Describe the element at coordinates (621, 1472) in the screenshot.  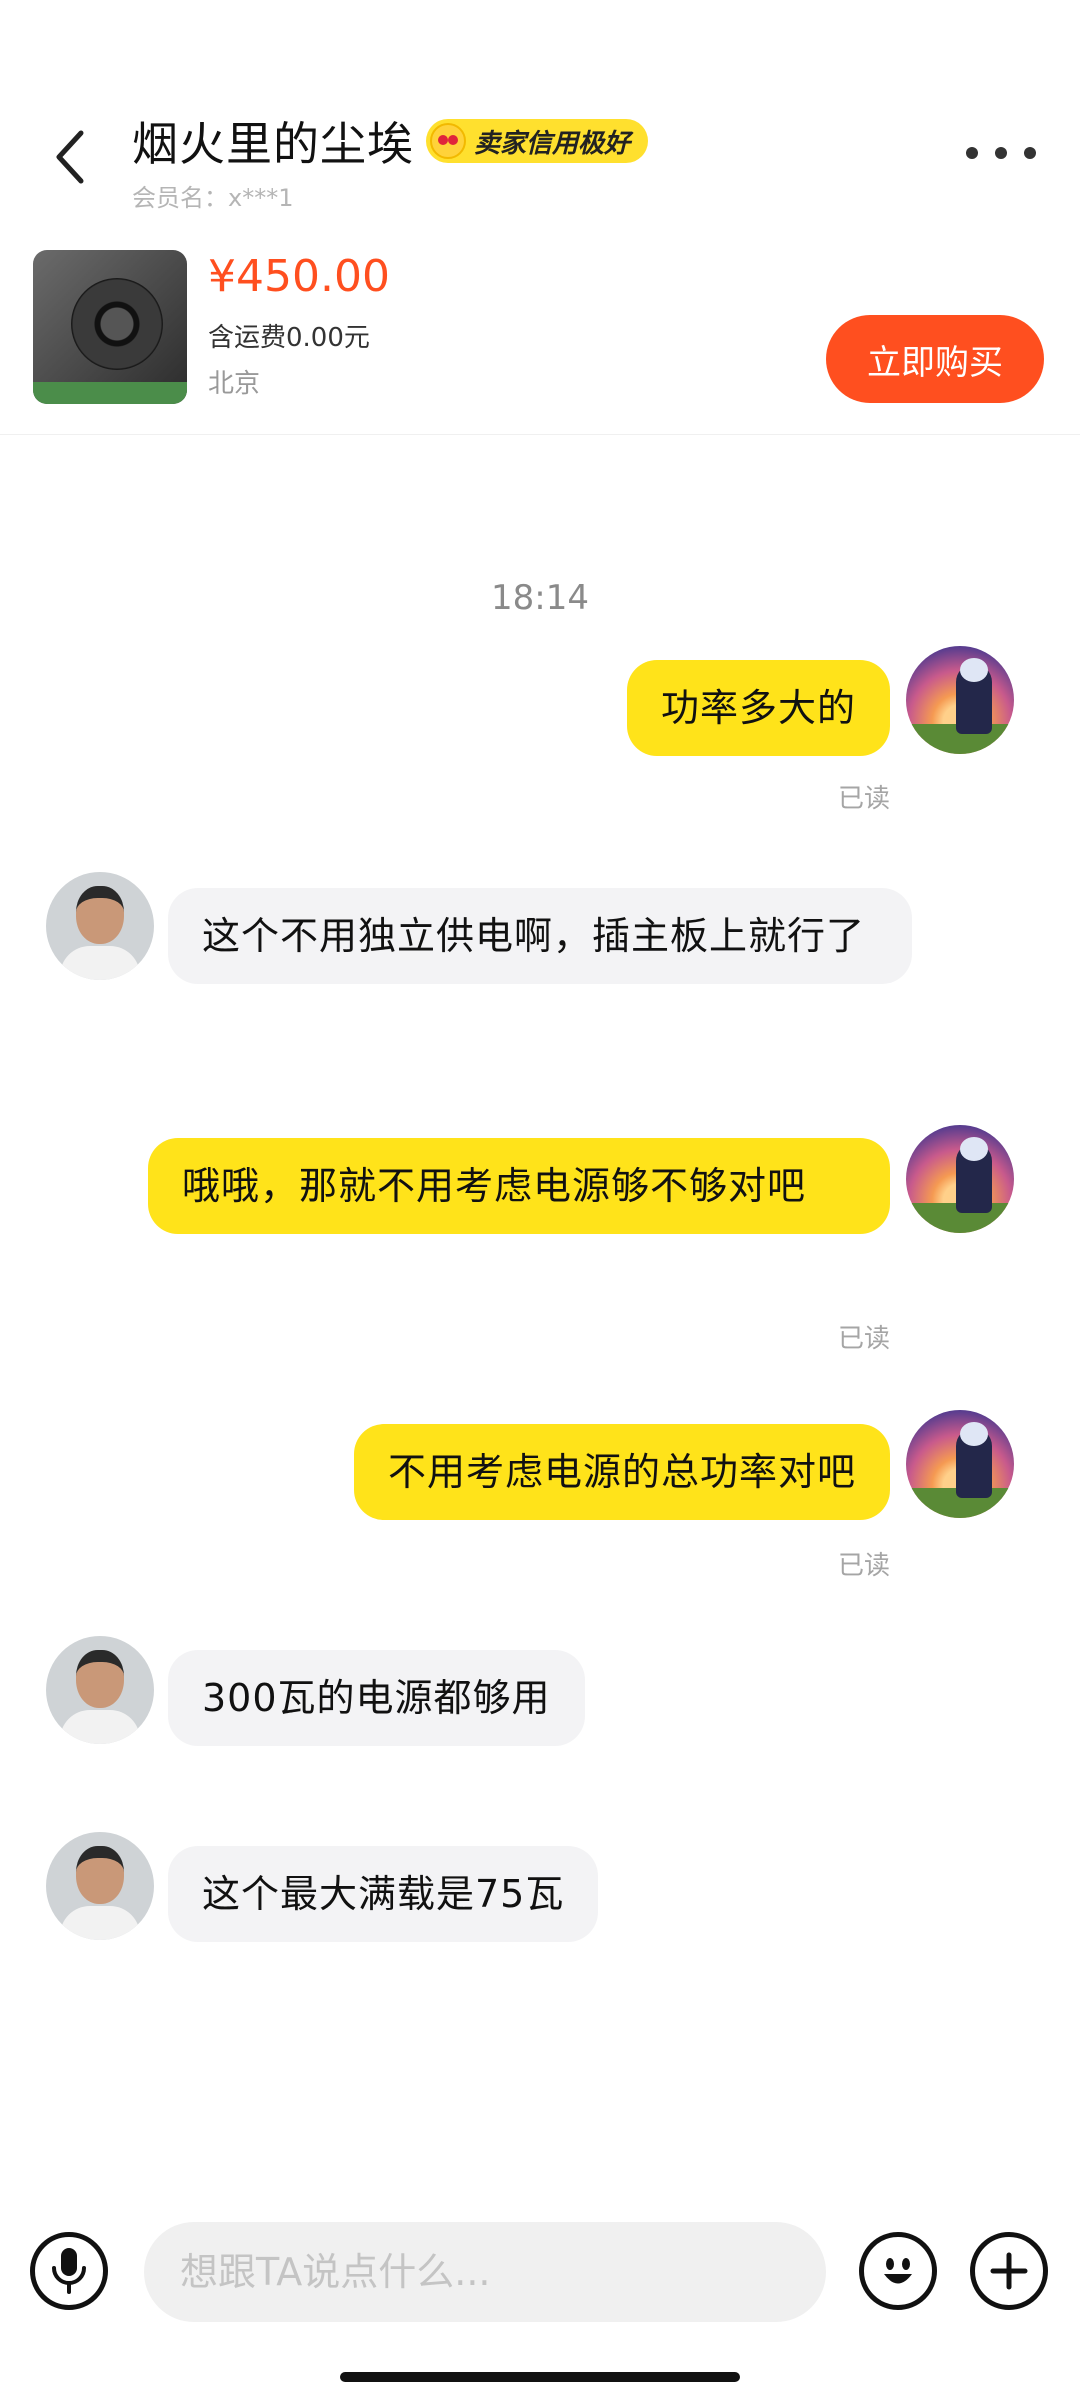
I see `message-bubble-mine: 不用考虑电源的总功率对吧` at that location.